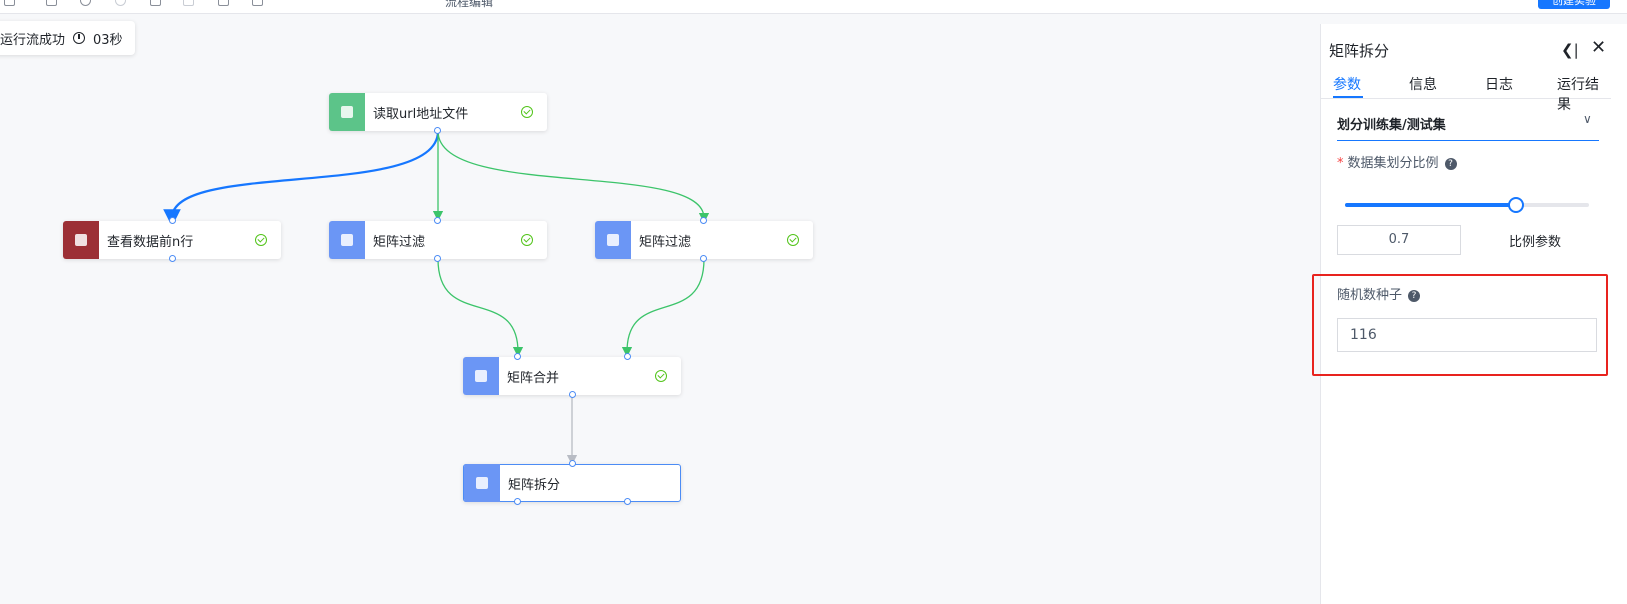 The image size is (1627, 604). Describe the element at coordinates (1359, 51) in the screenshot. I see `panel-title: 矩阵拆分` at that location.